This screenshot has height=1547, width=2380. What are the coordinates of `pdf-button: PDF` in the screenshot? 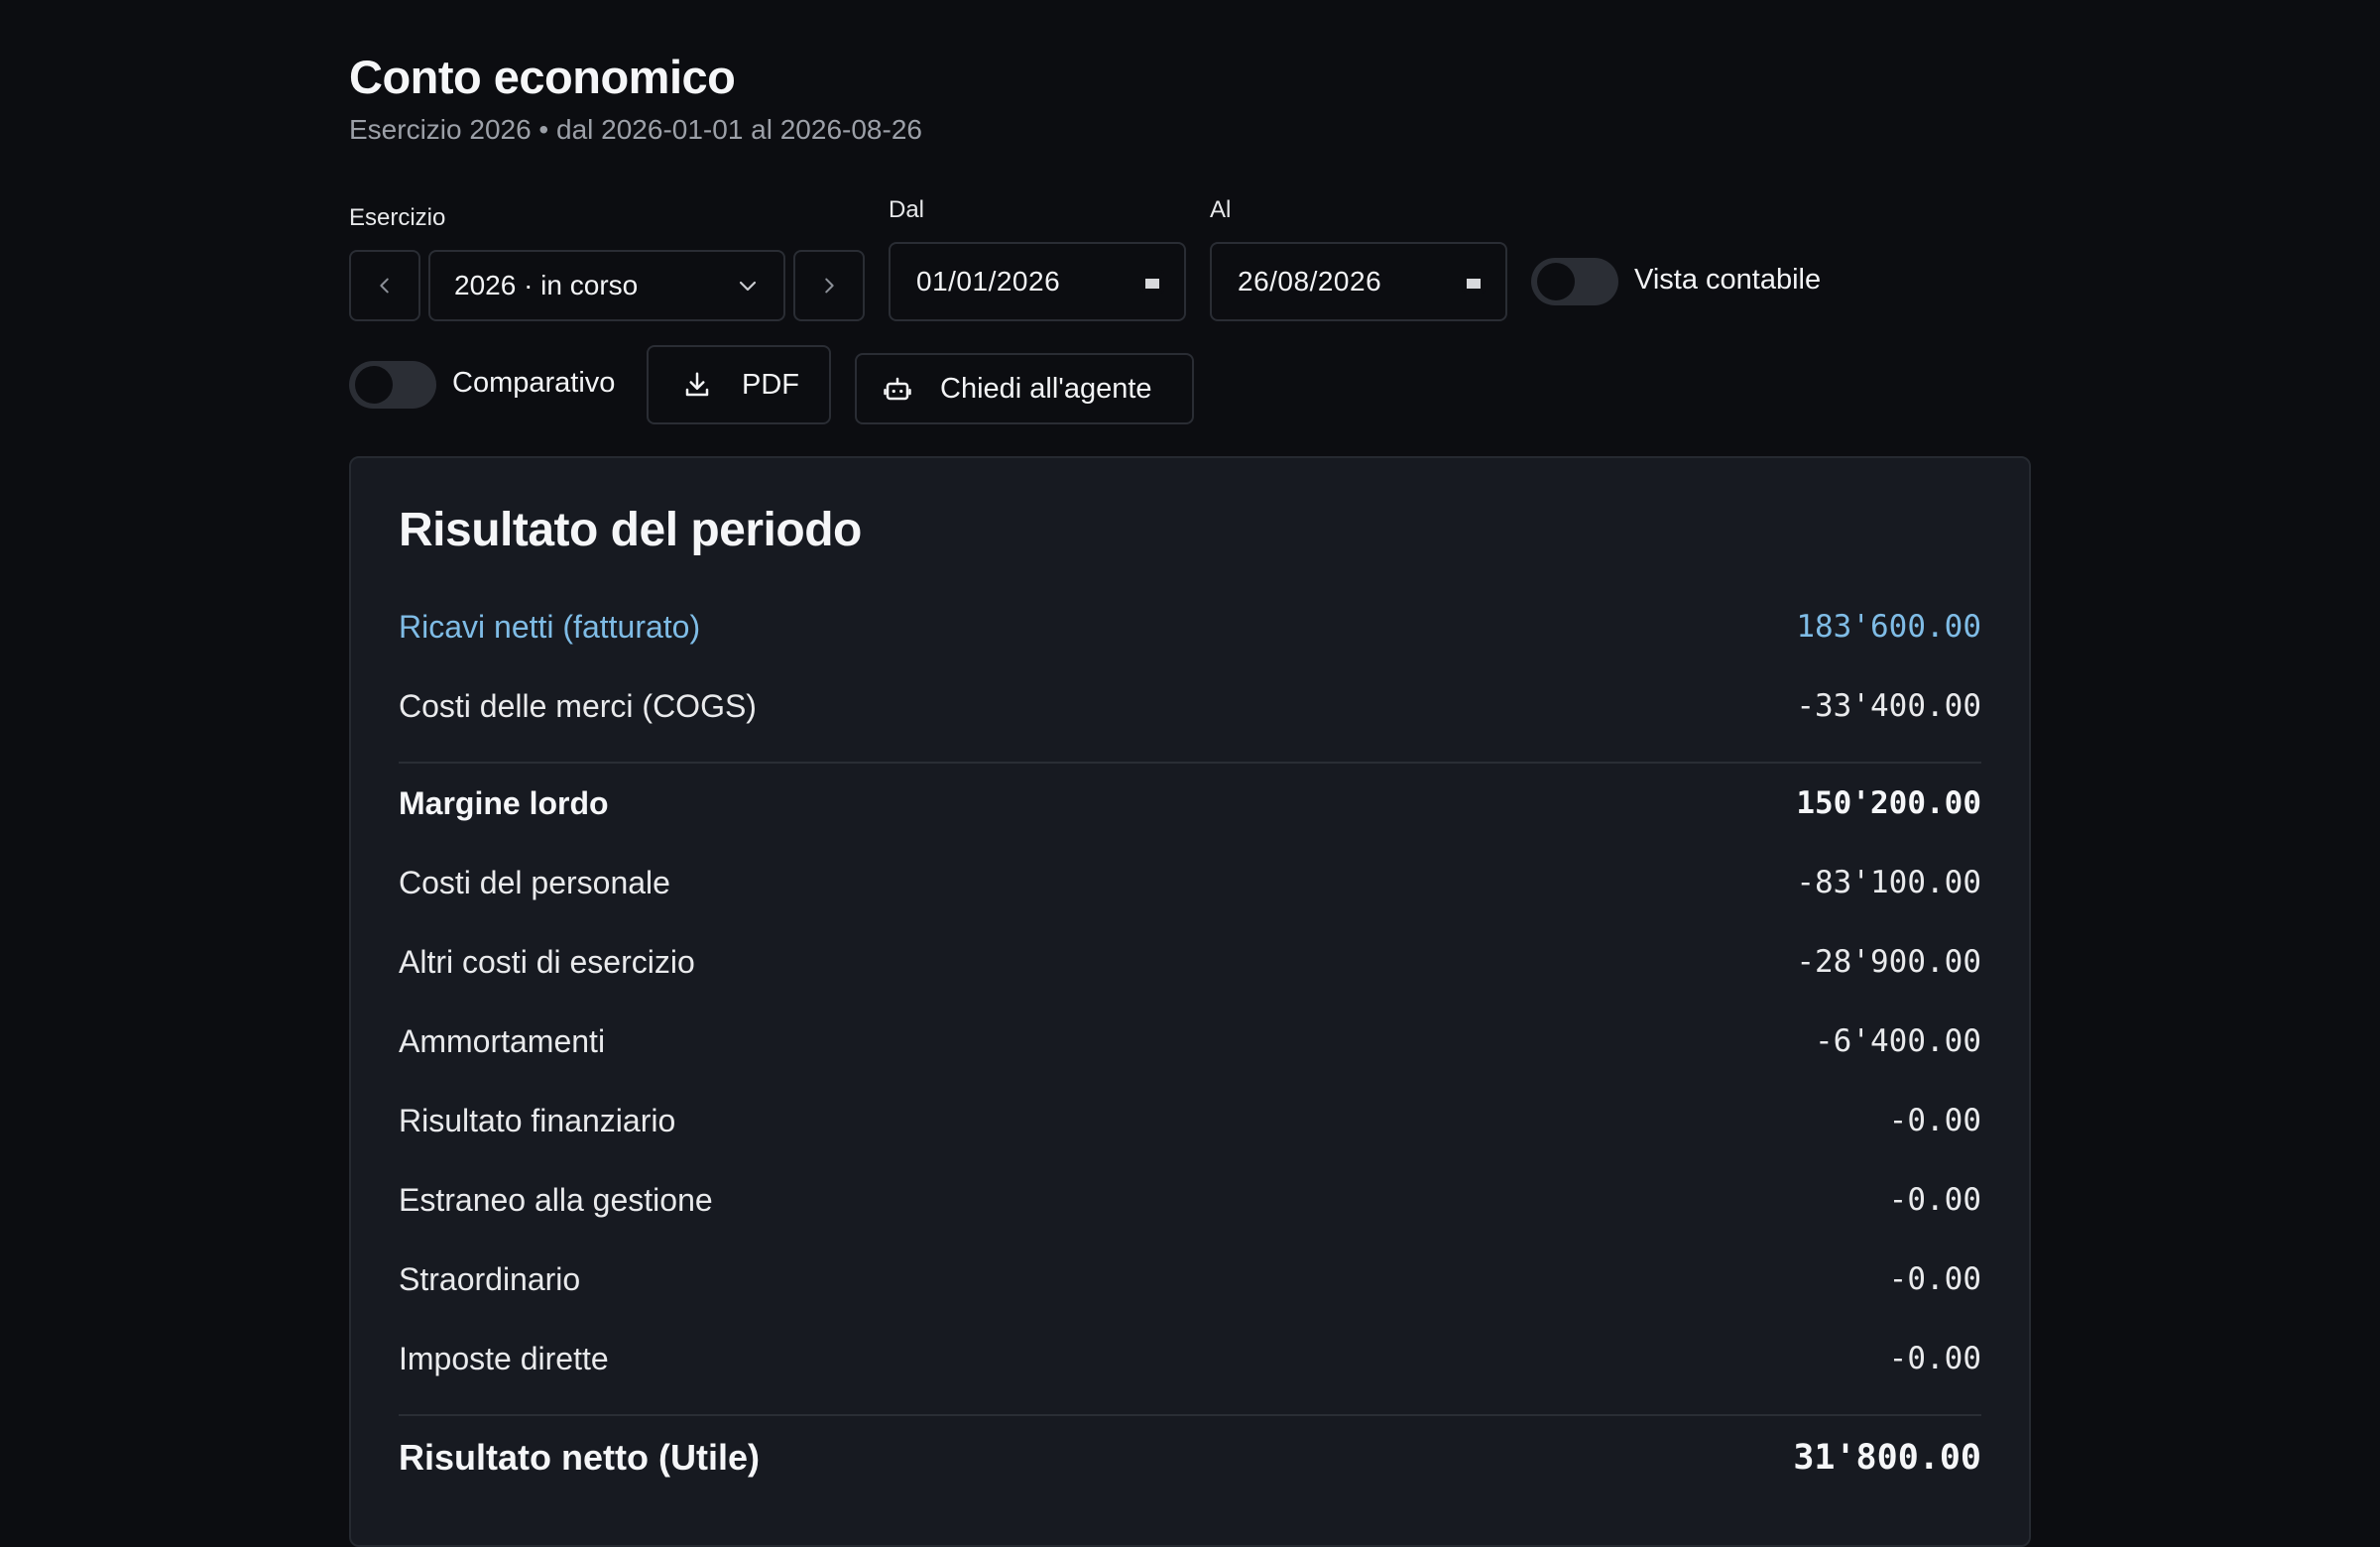 It's located at (739, 384).